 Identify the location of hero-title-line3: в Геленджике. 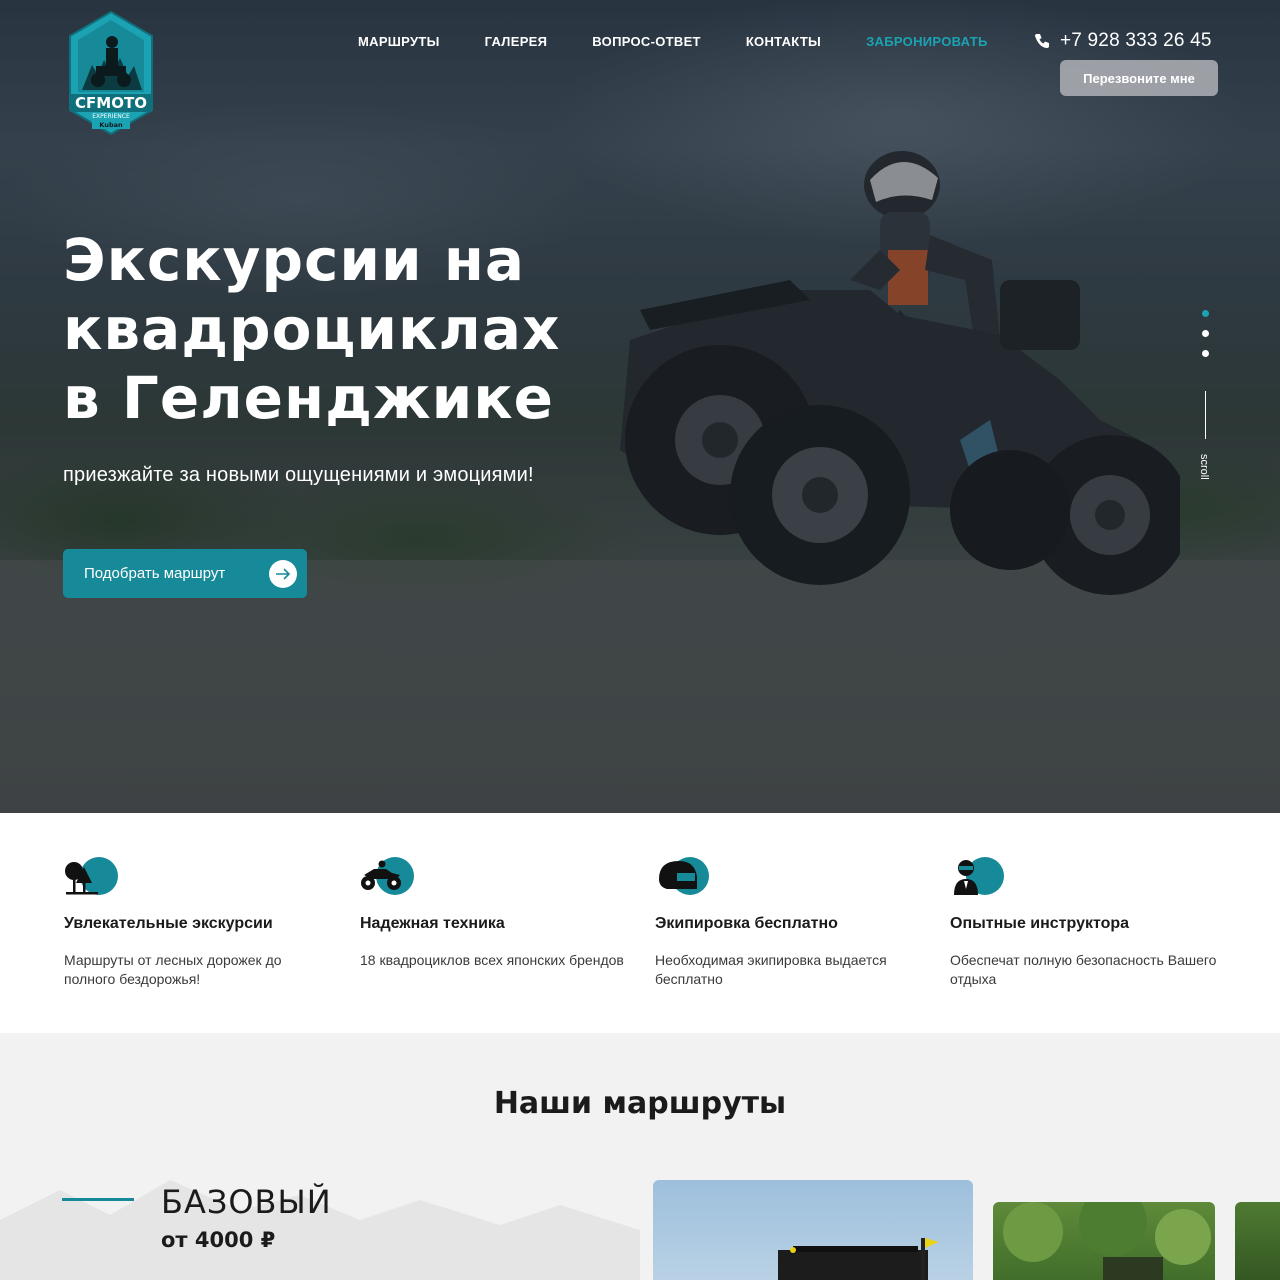
(308, 398).